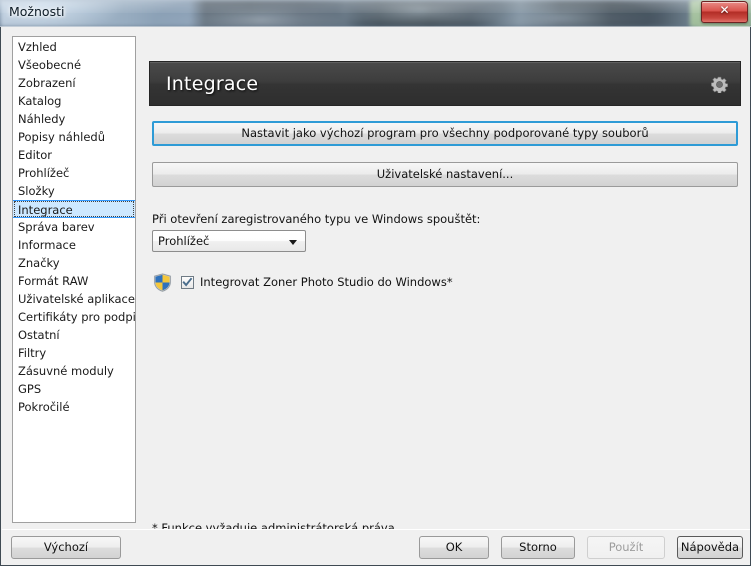  Describe the element at coordinates (375, 6) in the screenshot. I see `title-bar-sheen` at that location.